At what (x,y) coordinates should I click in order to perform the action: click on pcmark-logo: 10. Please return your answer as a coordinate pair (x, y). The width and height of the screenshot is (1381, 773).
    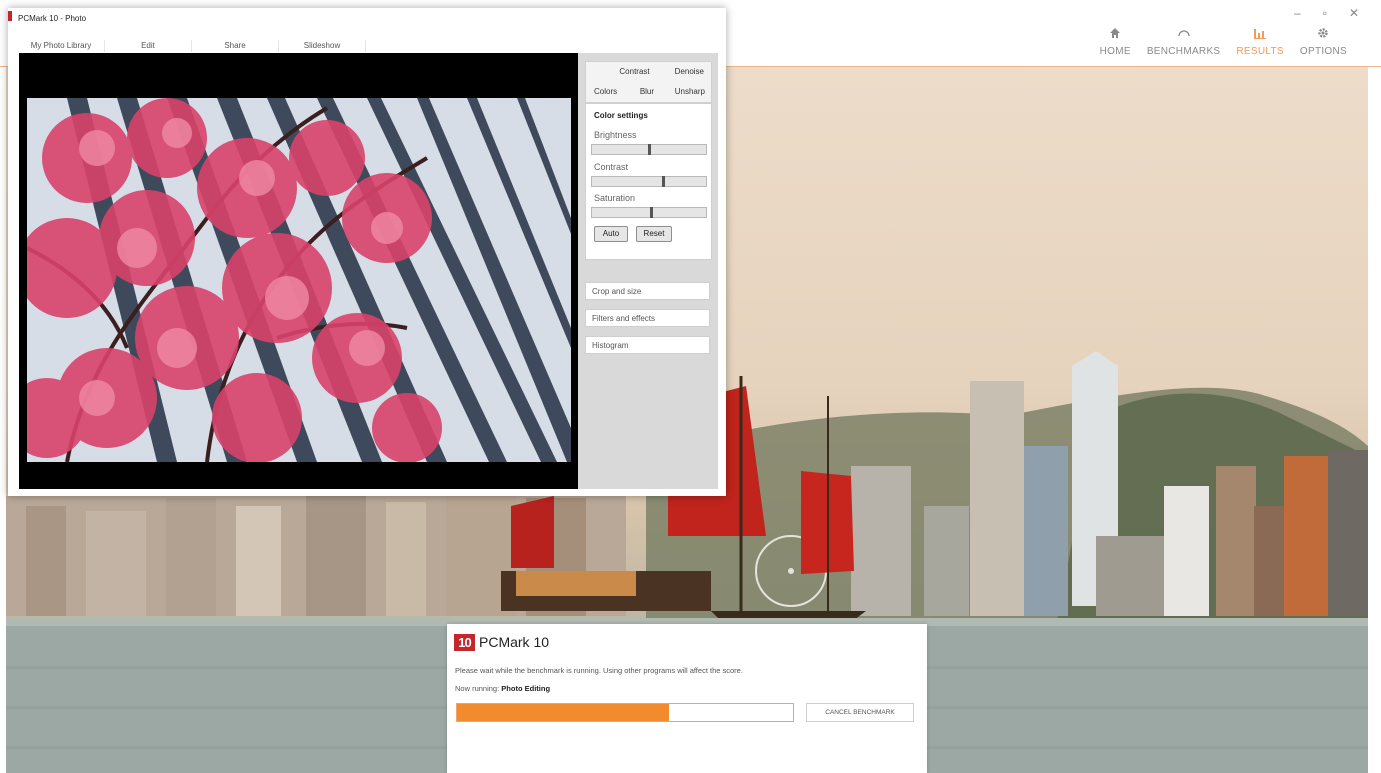
    Looking at the image, I should click on (464, 642).